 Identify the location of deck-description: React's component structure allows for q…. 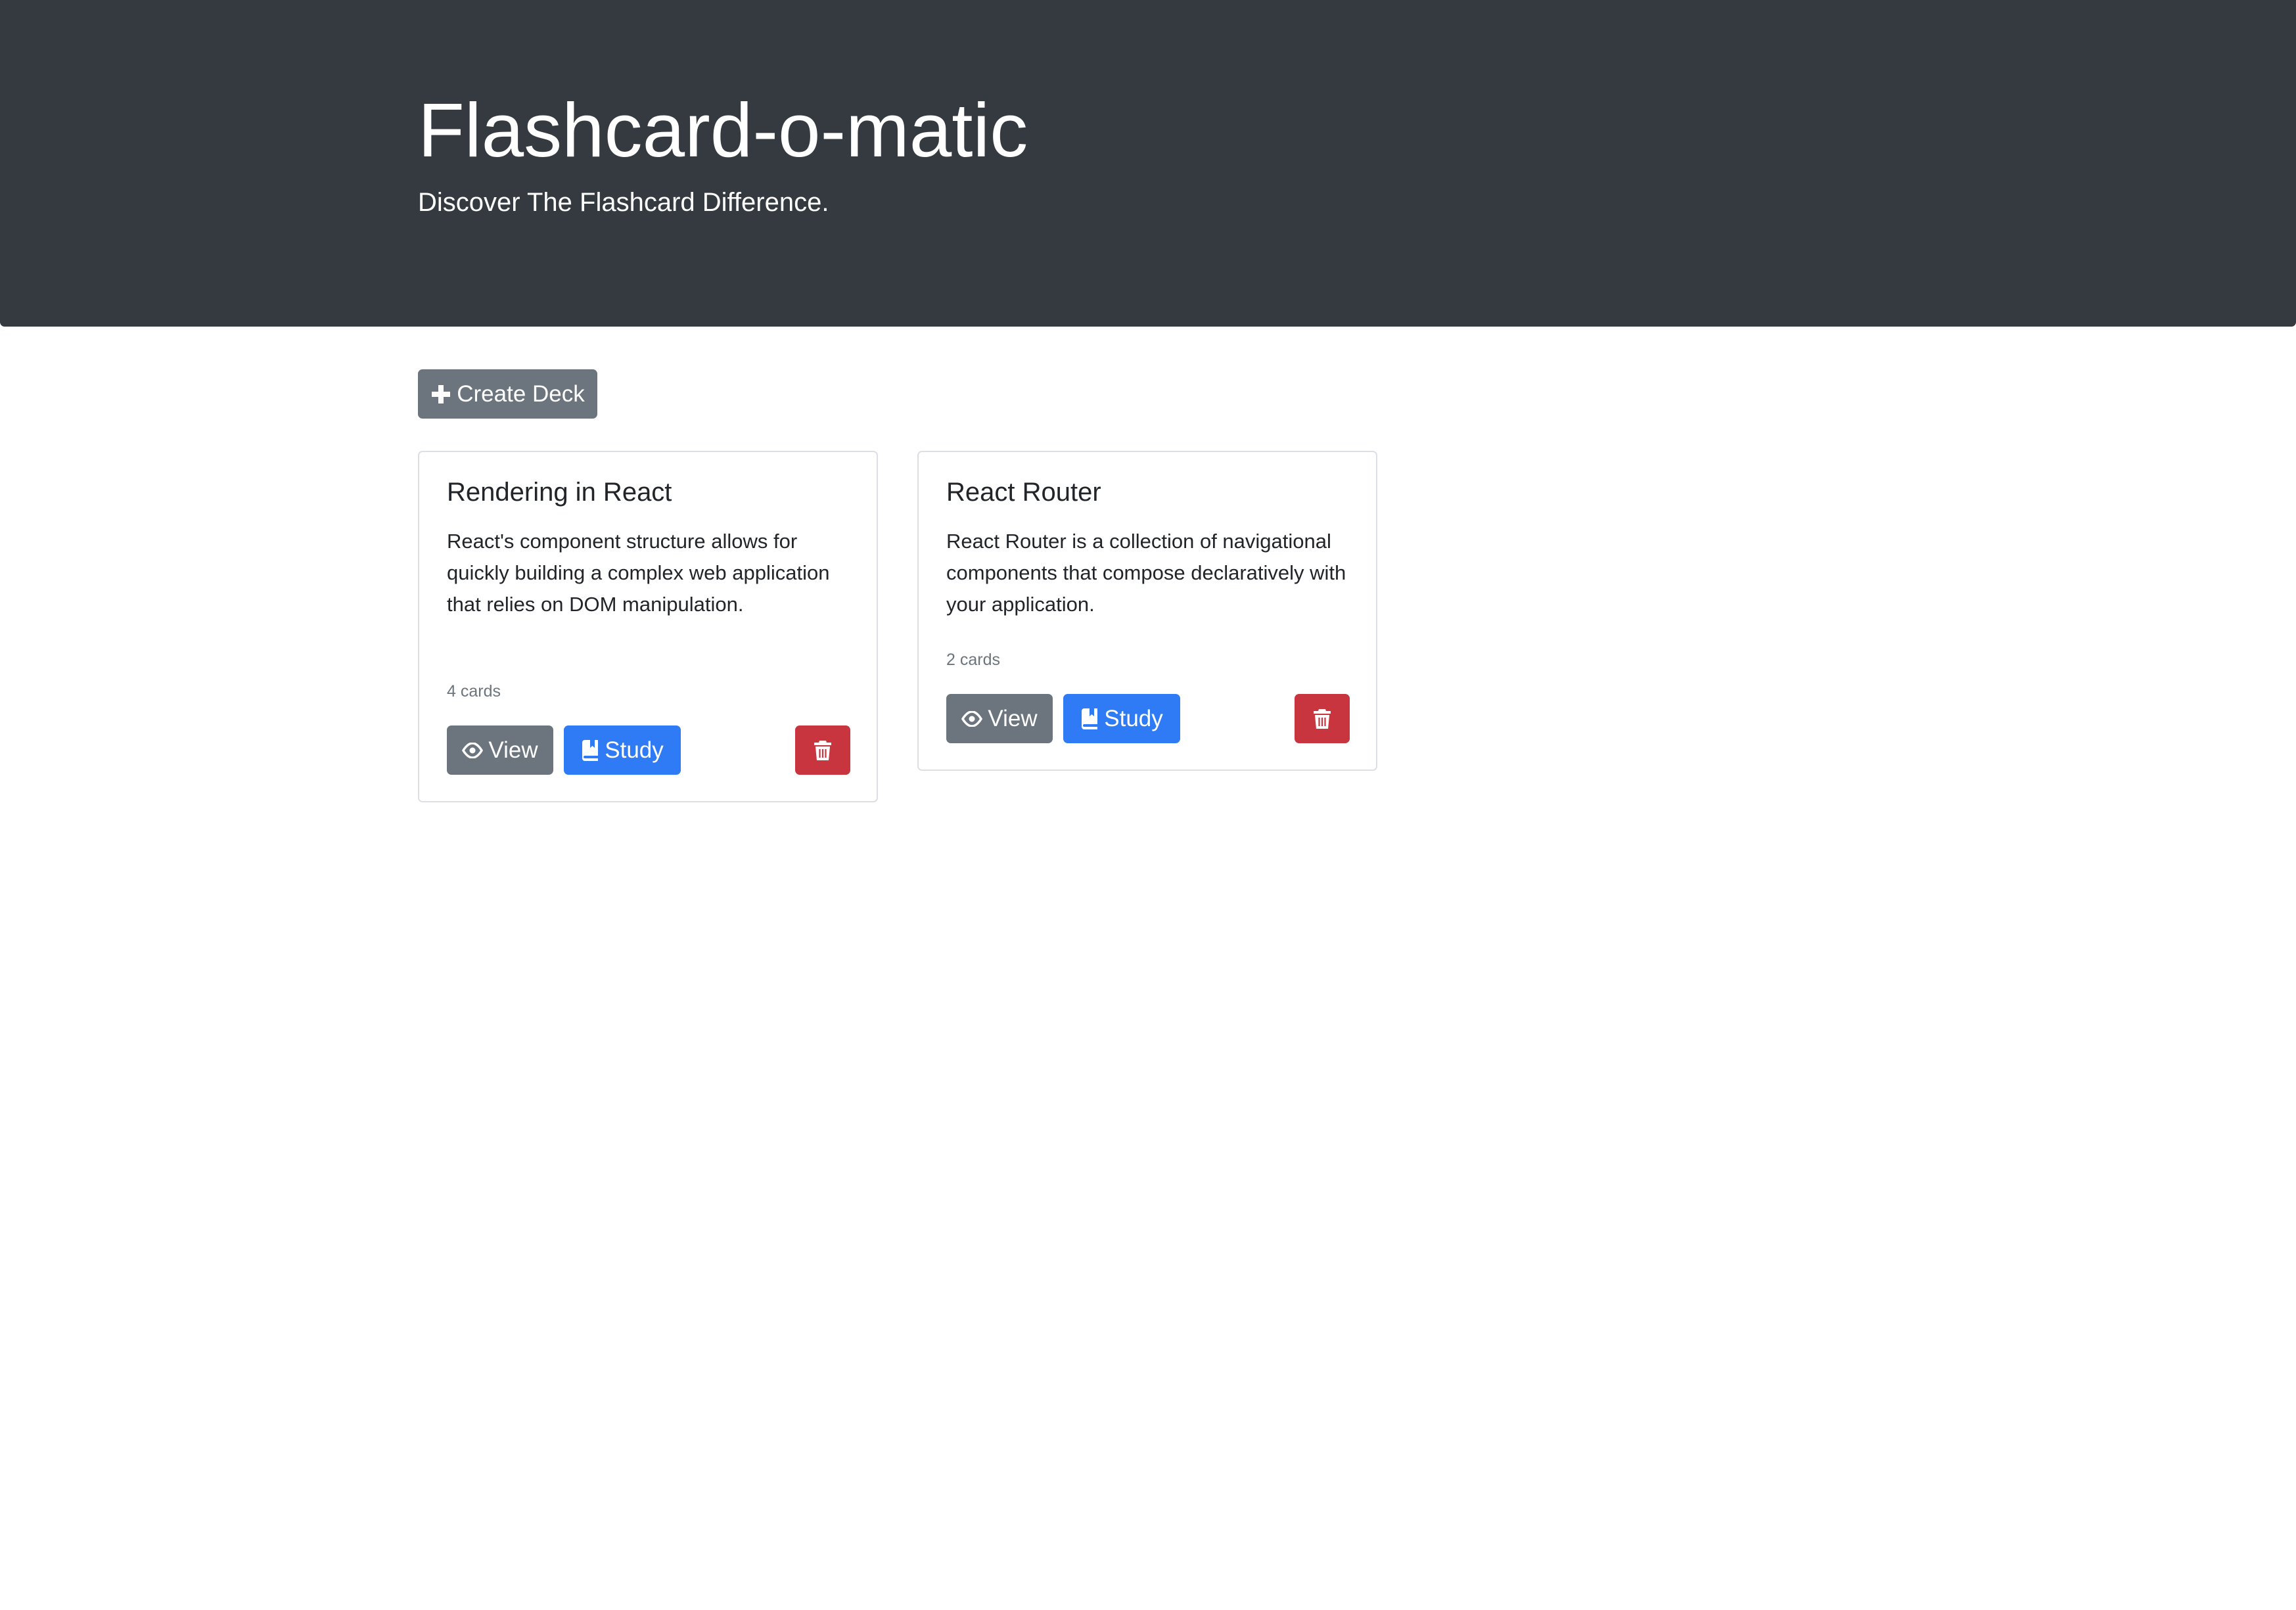
(638, 573).